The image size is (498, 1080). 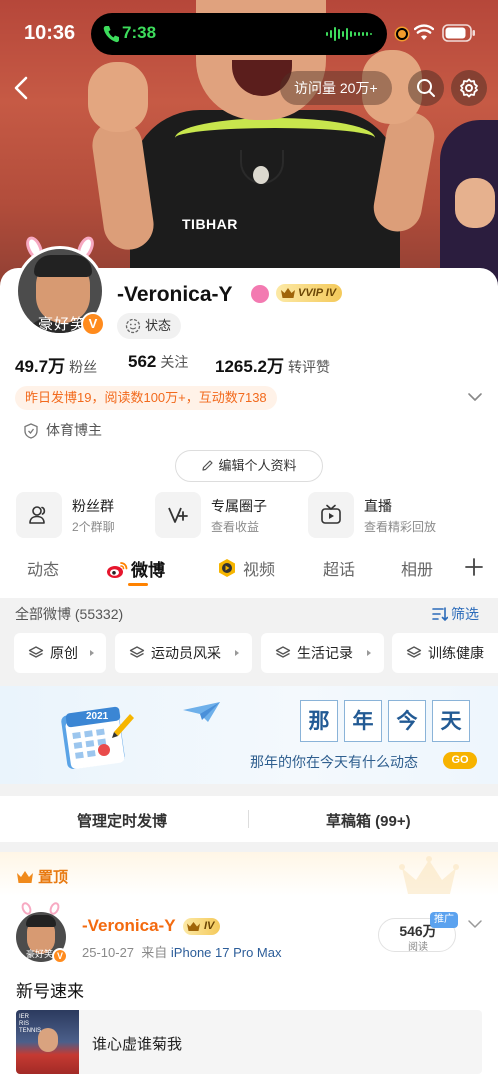 What do you see at coordinates (378, 506) in the screenshot?
I see `feature-title: 直播` at bounding box center [378, 506].